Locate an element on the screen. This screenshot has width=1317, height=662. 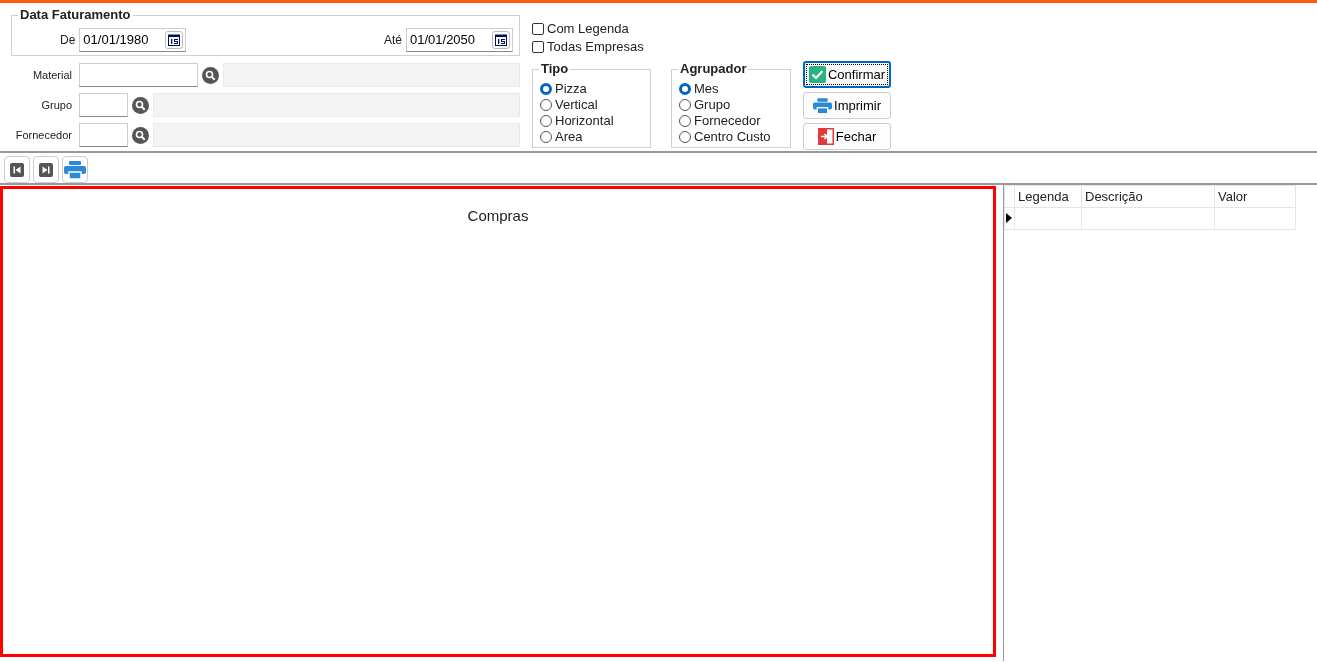
check-icon is located at coordinates (817, 74).